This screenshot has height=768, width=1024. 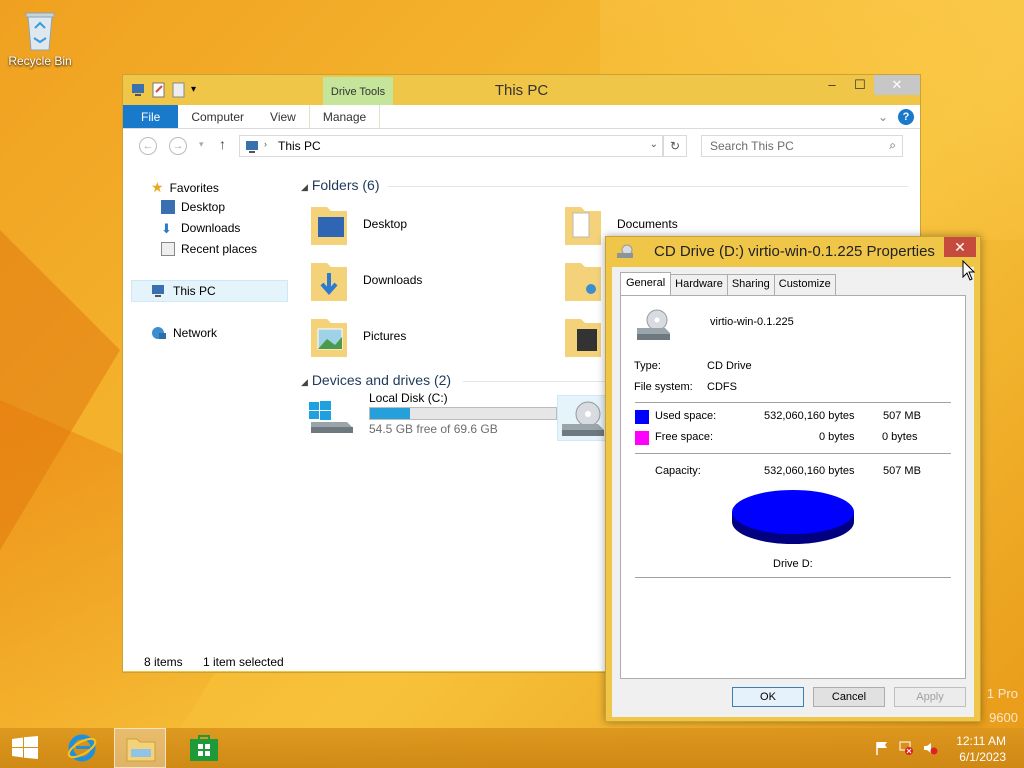 I want to click on tab-hardware: Hardware, so click(x=699, y=284).